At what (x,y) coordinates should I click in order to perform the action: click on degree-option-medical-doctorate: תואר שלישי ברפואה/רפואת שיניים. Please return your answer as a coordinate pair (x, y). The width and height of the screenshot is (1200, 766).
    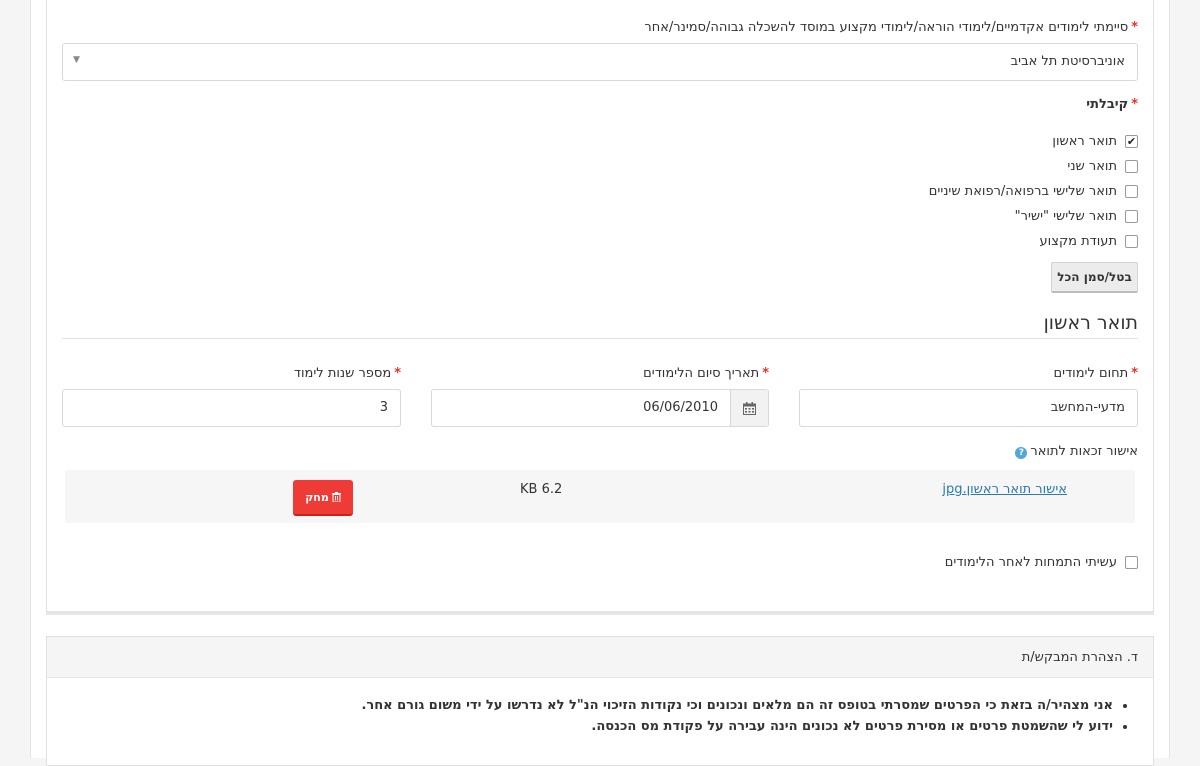
    Looking at the image, I should click on (1033, 191).